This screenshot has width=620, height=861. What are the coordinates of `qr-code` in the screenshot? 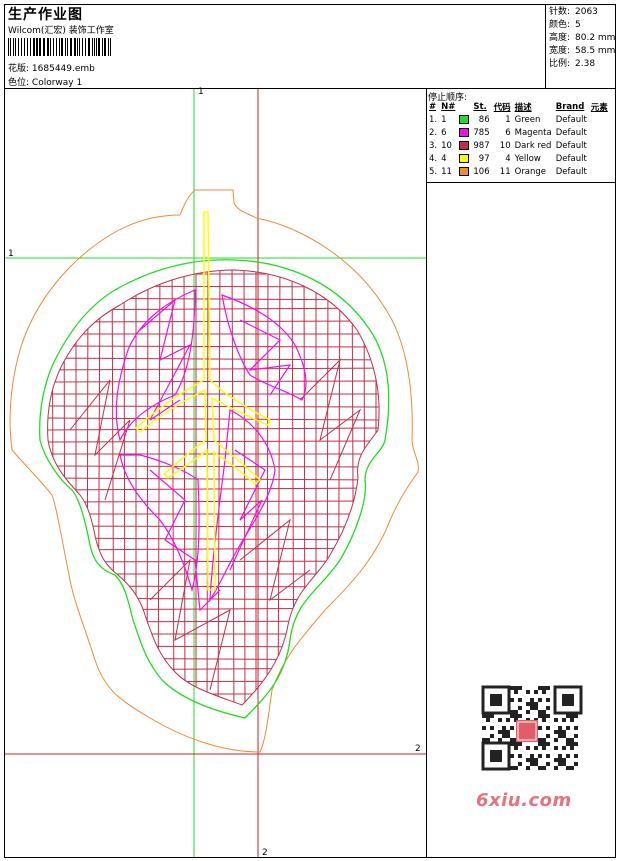 It's located at (527, 727).